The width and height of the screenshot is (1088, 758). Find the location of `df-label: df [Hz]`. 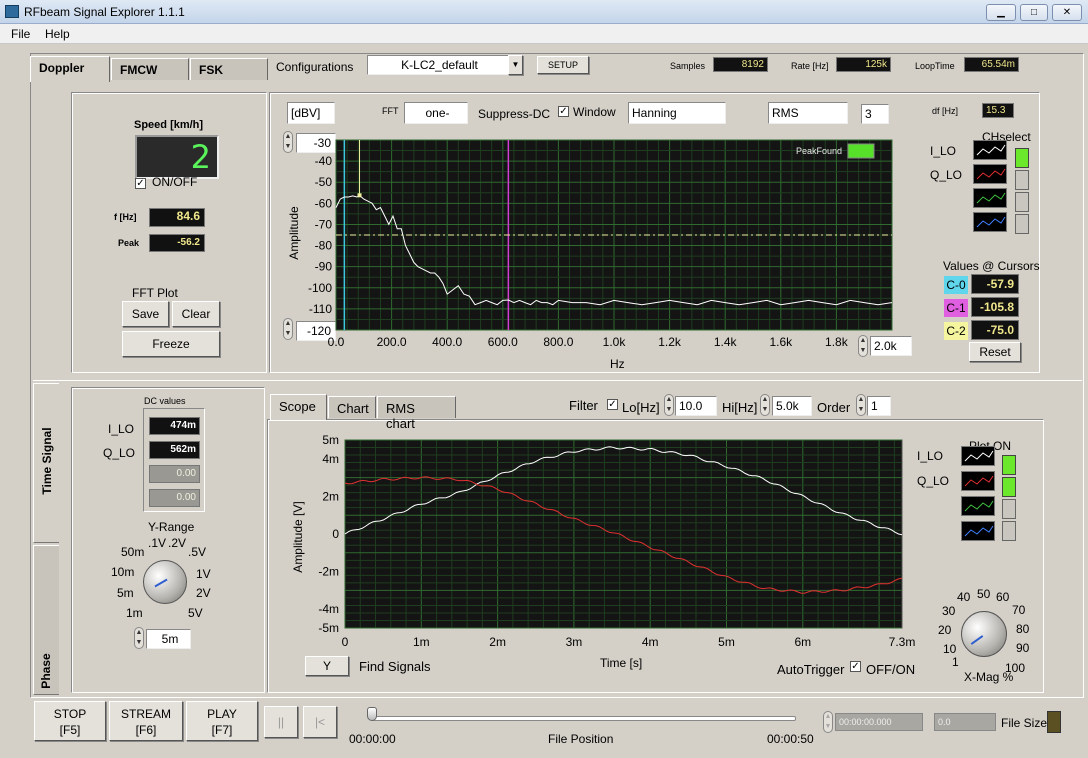

df-label: df [Hz] is located at coordinates (945, 111).